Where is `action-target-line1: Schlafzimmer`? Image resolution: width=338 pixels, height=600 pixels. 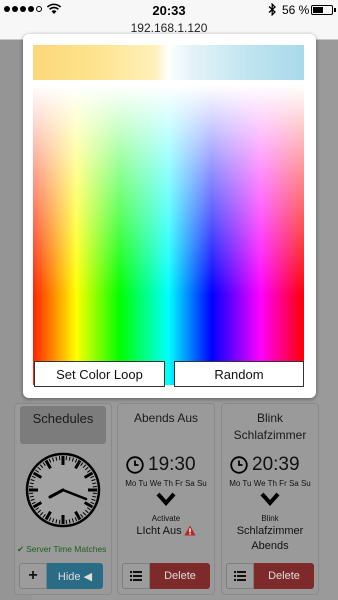 action-target-line1: Schlafzimmer is located at coordinates (270, 531).